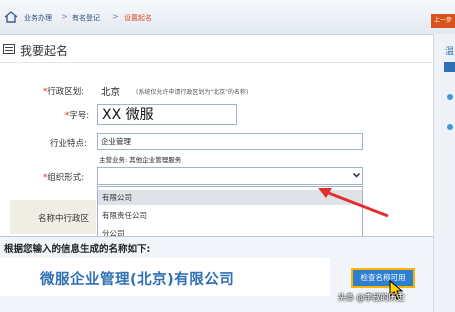  I want to click on page-title-row: 我要起名, so click(216, 50).